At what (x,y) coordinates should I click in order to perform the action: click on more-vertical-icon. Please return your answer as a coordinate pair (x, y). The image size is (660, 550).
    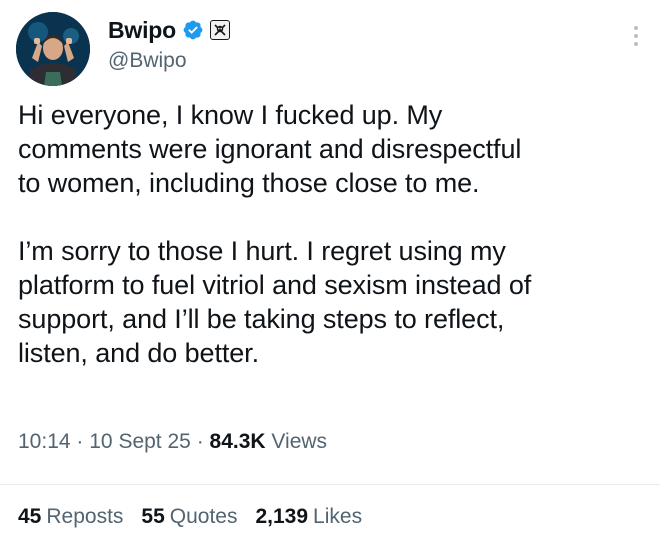
    Looking at the image, I should click on (636, 40).